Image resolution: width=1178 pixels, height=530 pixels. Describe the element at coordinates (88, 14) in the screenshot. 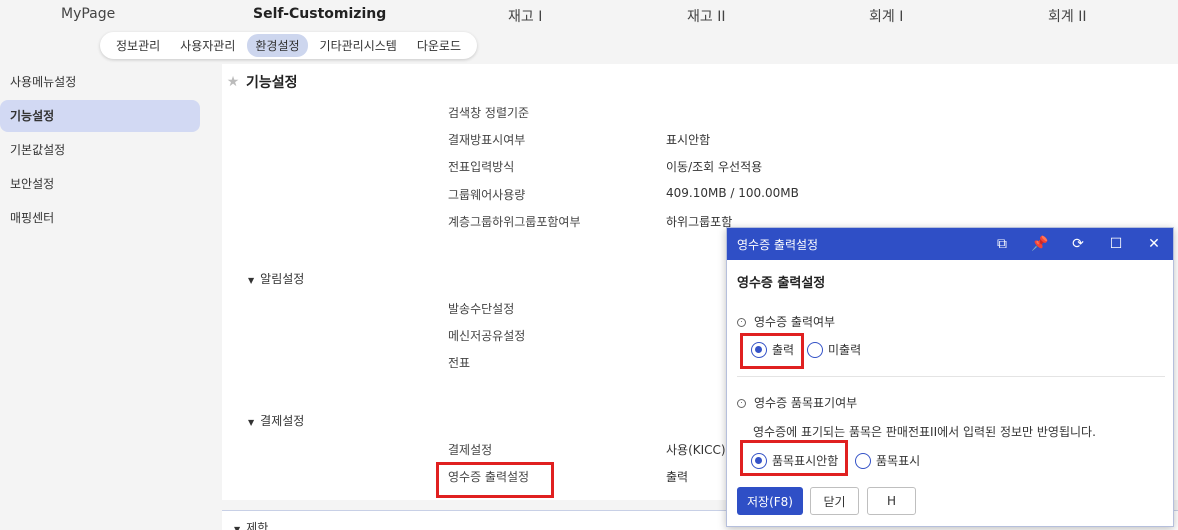

I see `nav-mypage: MyPage` at that location.